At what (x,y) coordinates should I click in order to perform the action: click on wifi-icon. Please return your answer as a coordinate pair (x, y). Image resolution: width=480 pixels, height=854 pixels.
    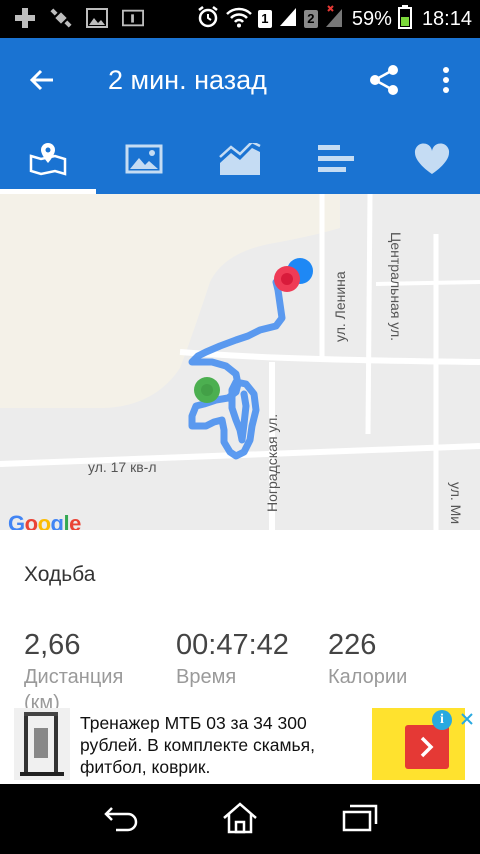
    Looking at the image, I should click on (239, 19).